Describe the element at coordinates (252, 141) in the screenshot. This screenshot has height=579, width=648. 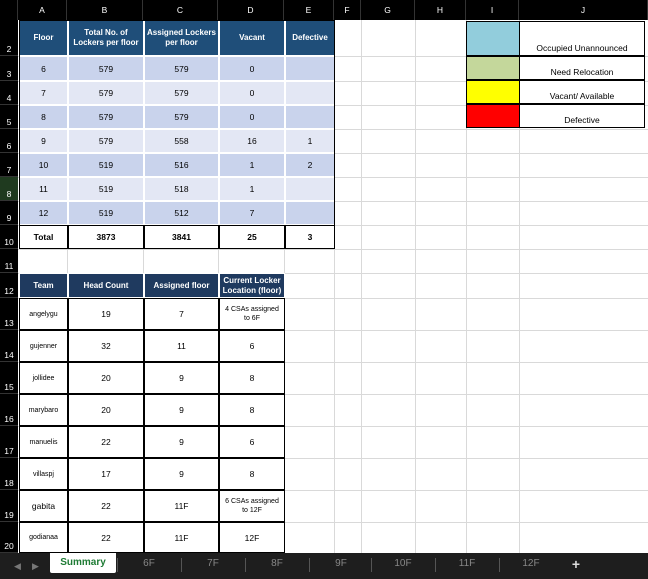
I see `table1-cell: 16` at that location.